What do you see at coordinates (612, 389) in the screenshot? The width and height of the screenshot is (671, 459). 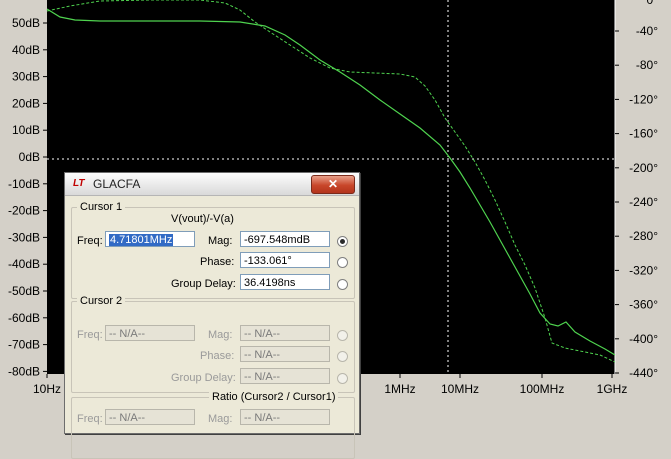 I see `x-tick-label: 1GHz` at bounding box center [612, 389].